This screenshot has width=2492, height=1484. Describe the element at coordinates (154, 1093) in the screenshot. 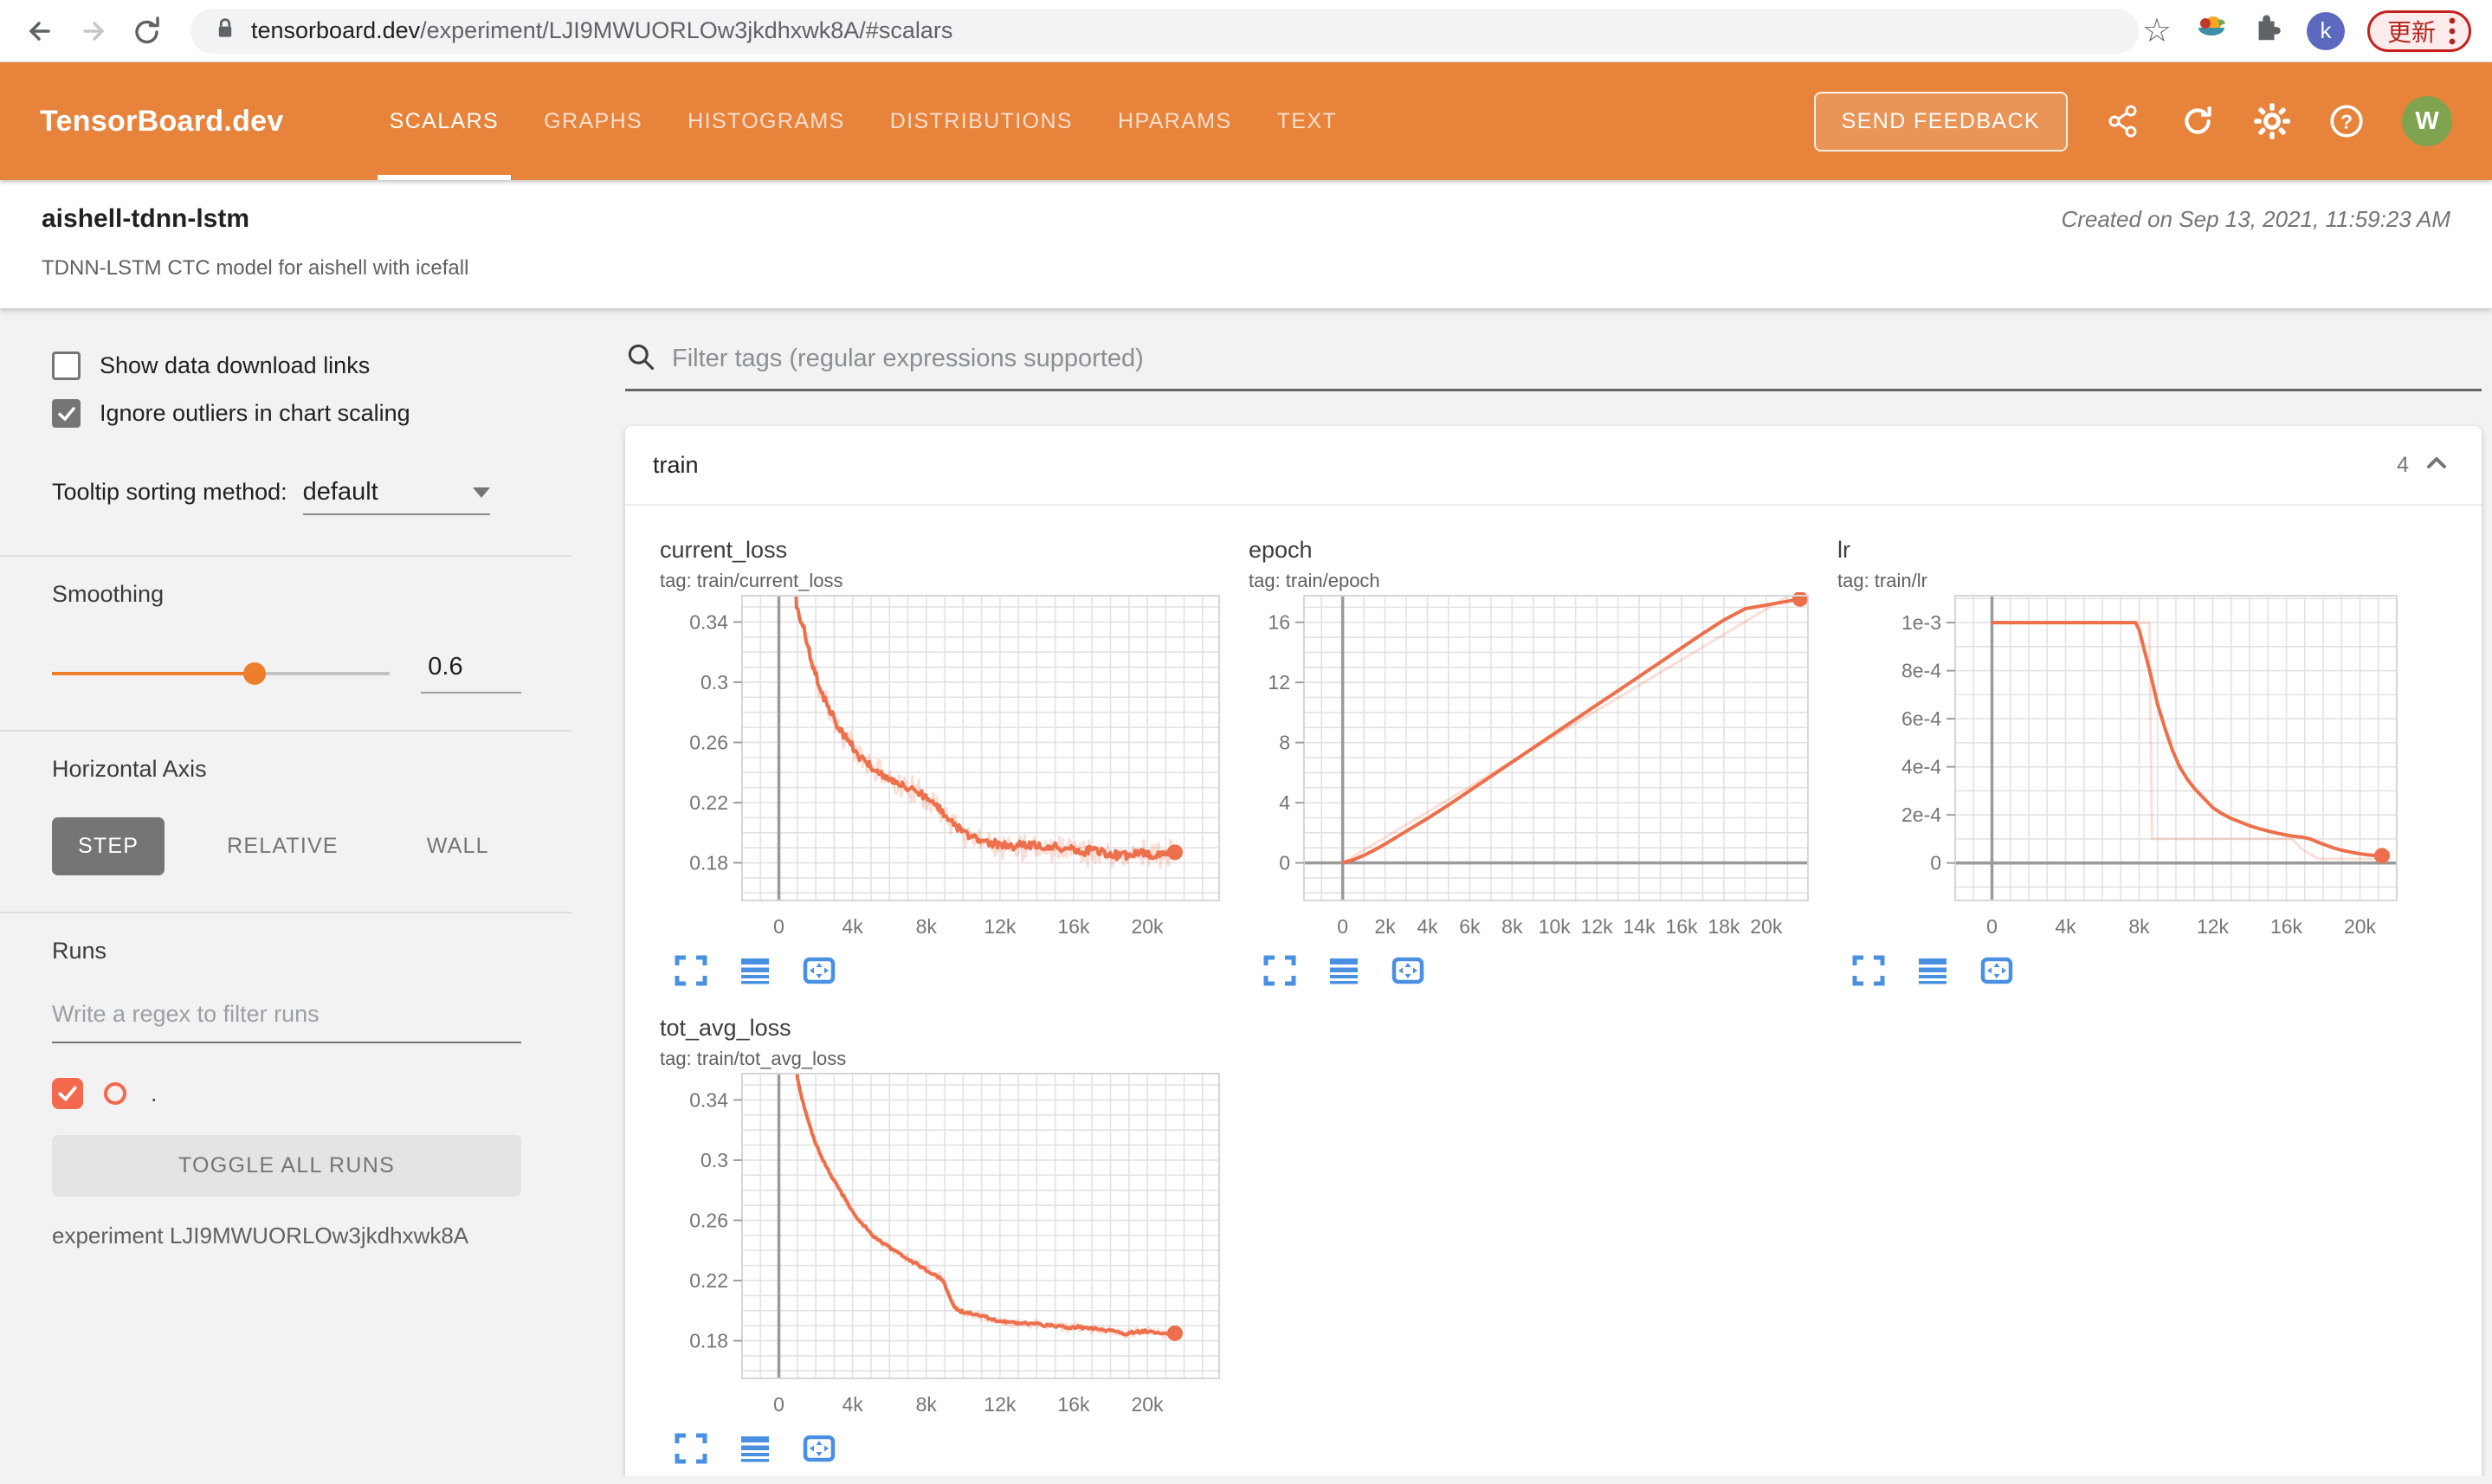

I see `run-name: .` at that location.